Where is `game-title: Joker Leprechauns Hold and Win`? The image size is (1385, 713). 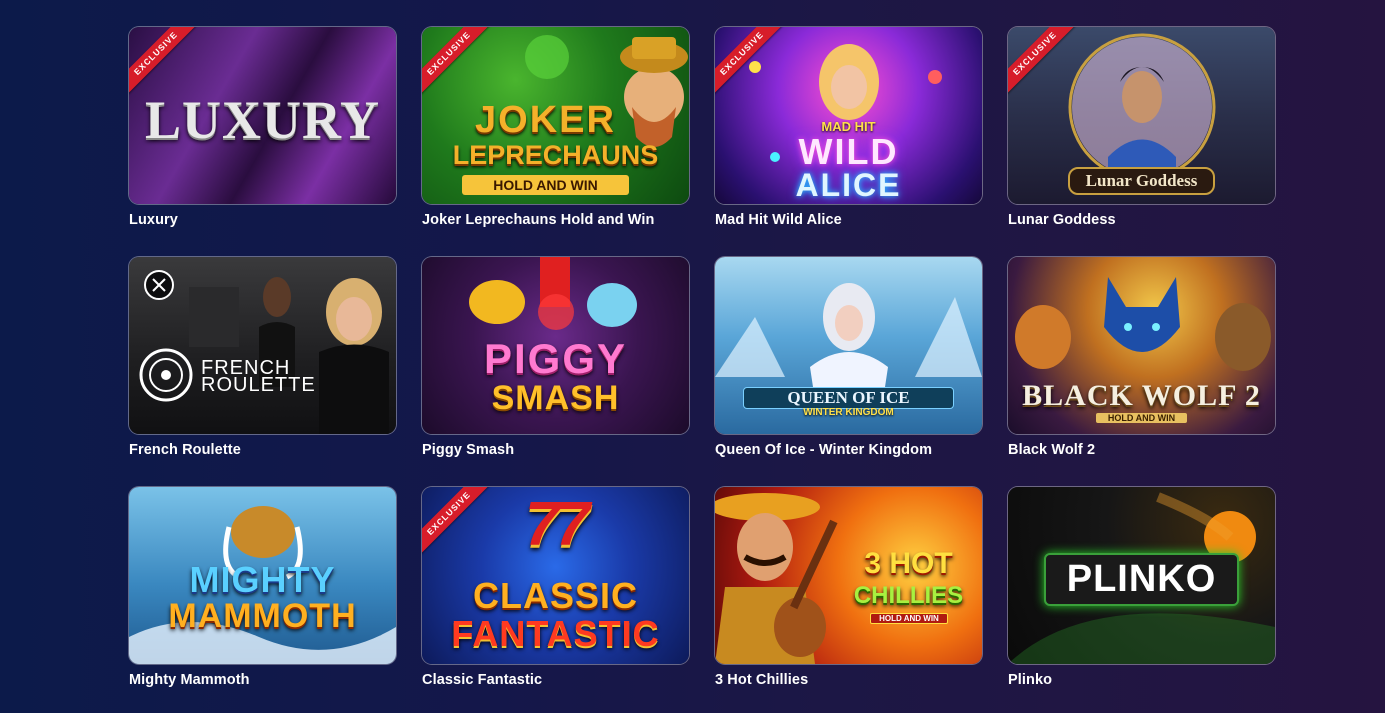
game-title: Joker Leprechauns Hold and Win is located at coordinates (538, 220).